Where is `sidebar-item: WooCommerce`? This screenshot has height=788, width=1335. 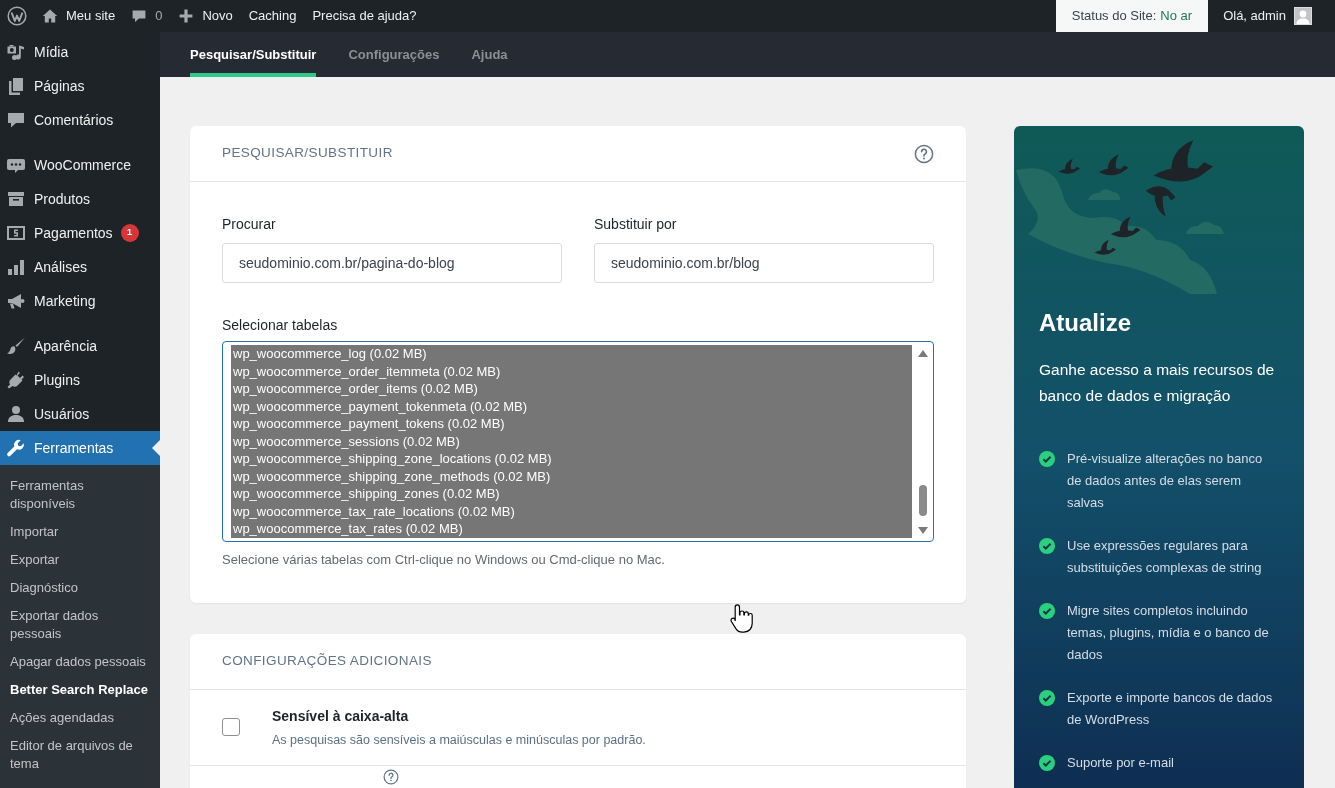 sidebar-item: WooCommerce is located at coordinates (80, 165).